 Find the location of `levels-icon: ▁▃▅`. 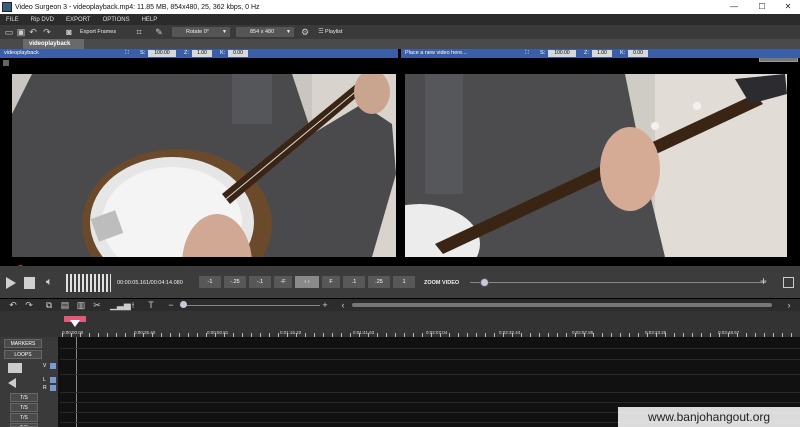

levels-icon: ▁▃▅ is located at coordinates (120, 305).